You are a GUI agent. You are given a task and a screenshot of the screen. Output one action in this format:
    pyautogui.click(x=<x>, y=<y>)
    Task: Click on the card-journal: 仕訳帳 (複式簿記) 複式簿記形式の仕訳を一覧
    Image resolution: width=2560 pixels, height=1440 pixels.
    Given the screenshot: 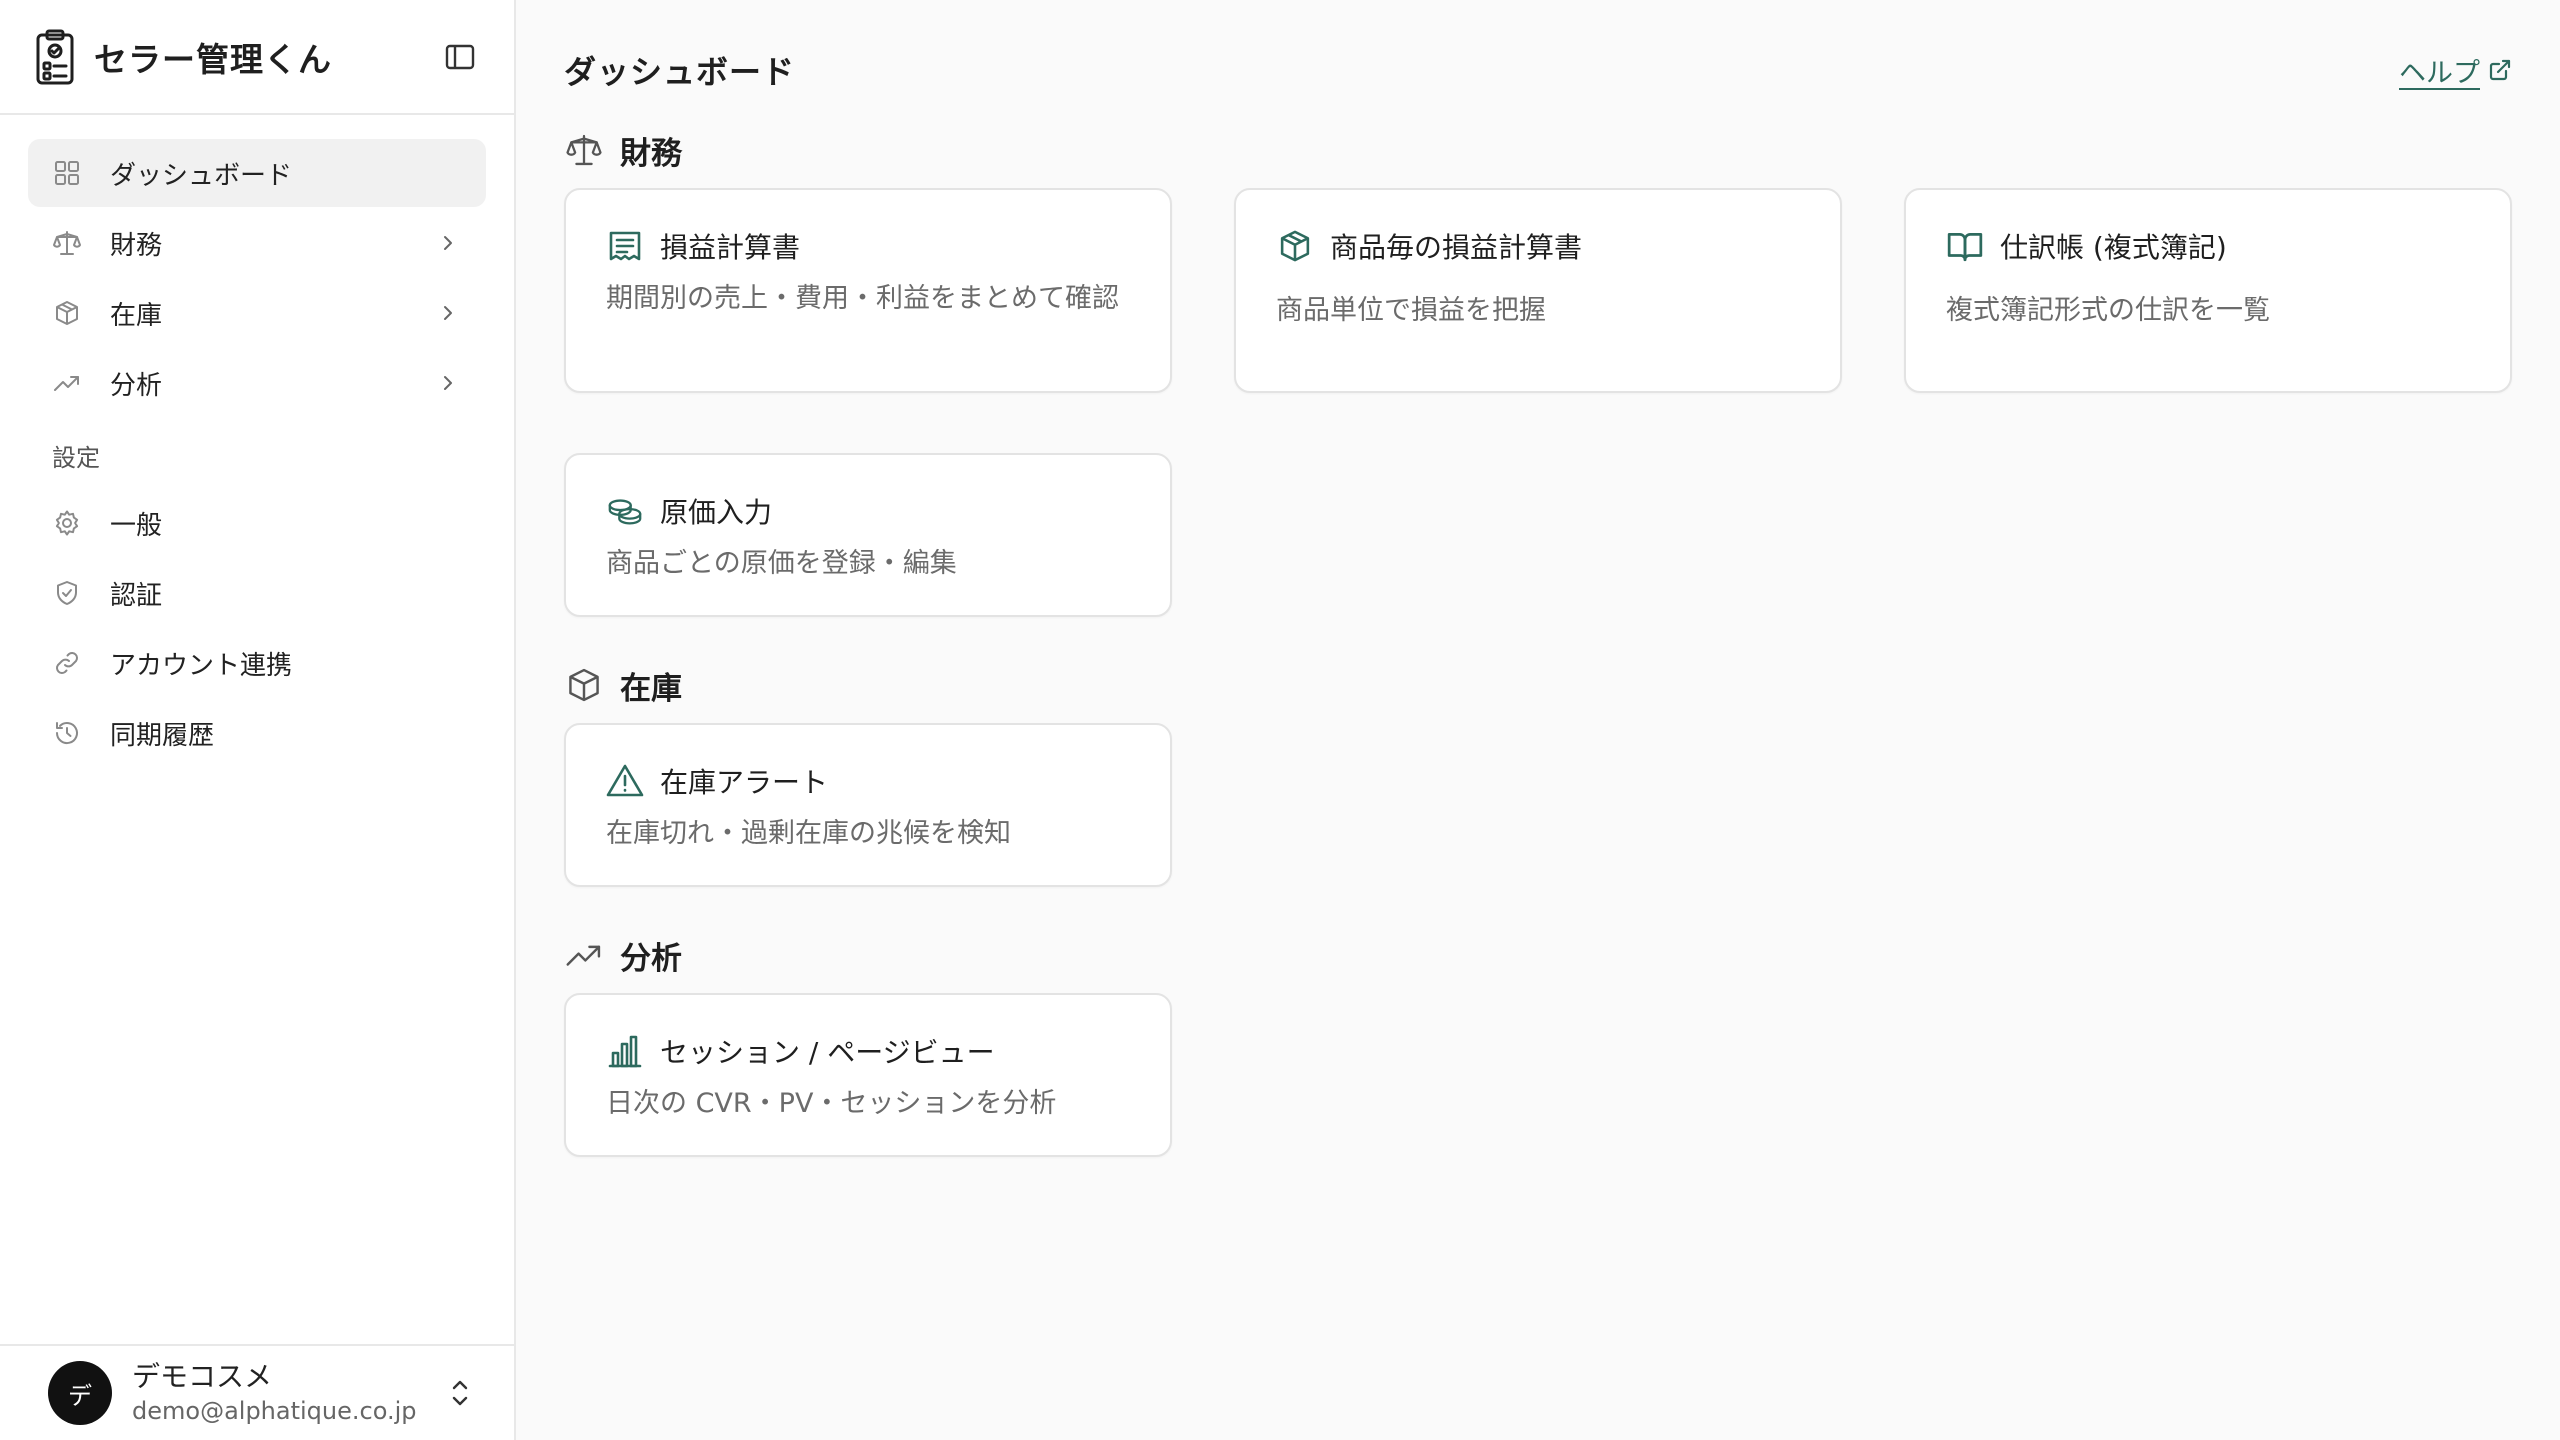 What is the action you would take?
    pyautogui.click(x=2208, y=290)
    